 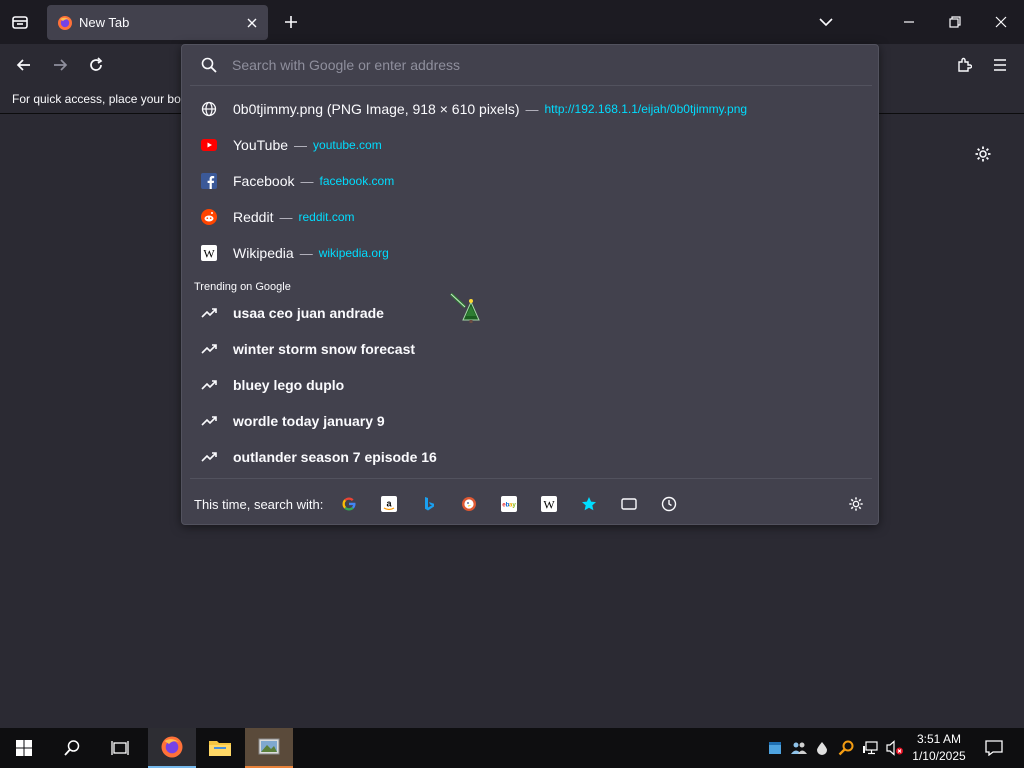 I want to click on taskbar-image-viewer-button, so click(x=269, y=748).